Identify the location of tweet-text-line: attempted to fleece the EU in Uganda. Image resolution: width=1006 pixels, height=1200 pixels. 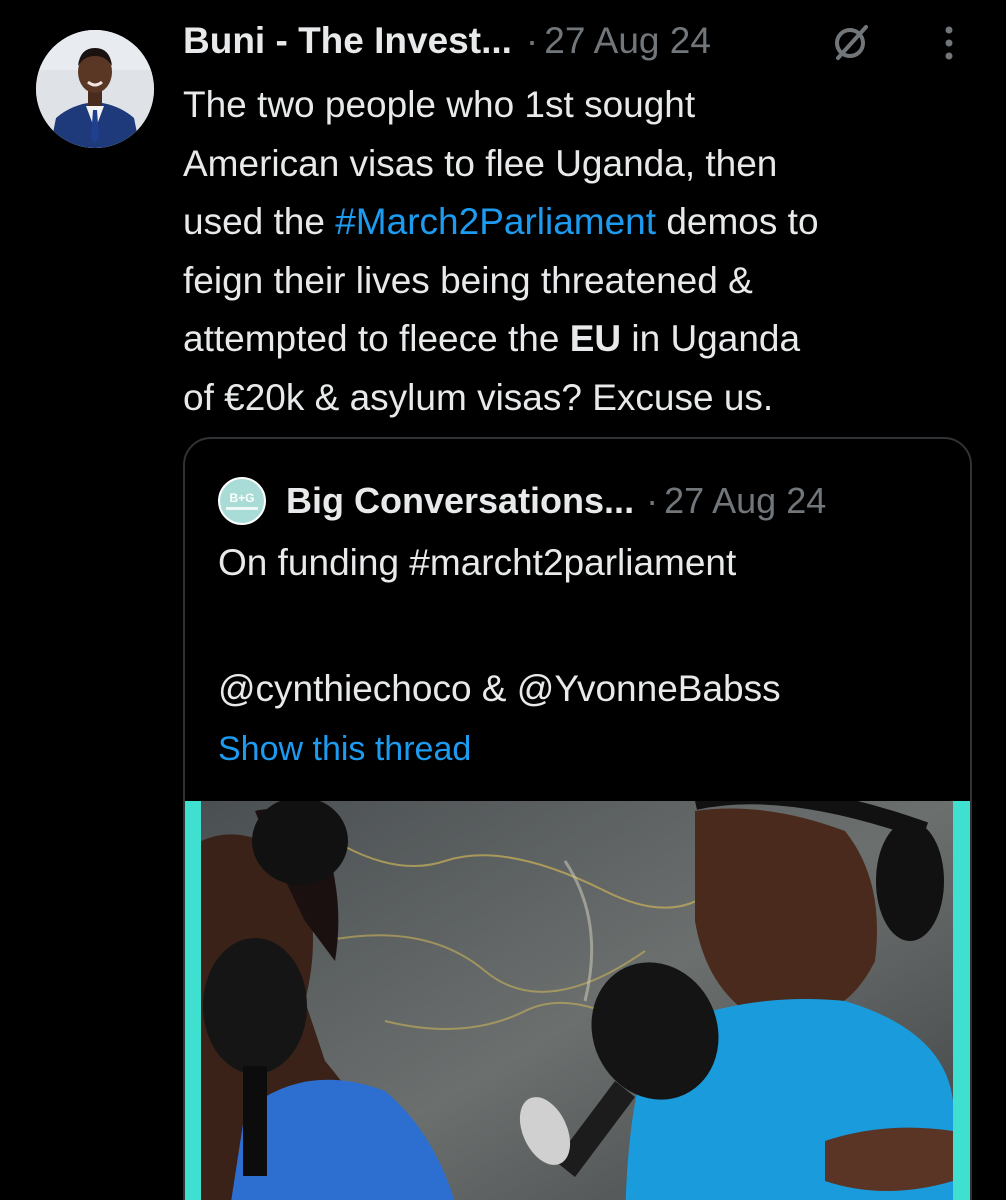
(583, 339).